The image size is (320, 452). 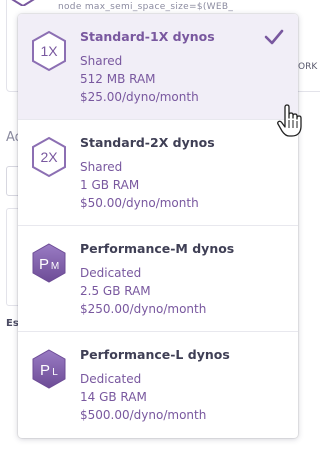 What do you see at coordinates (23, 3) in the screenshot?
I see `background-hexagon-icon` at bounding box center [23, 3].